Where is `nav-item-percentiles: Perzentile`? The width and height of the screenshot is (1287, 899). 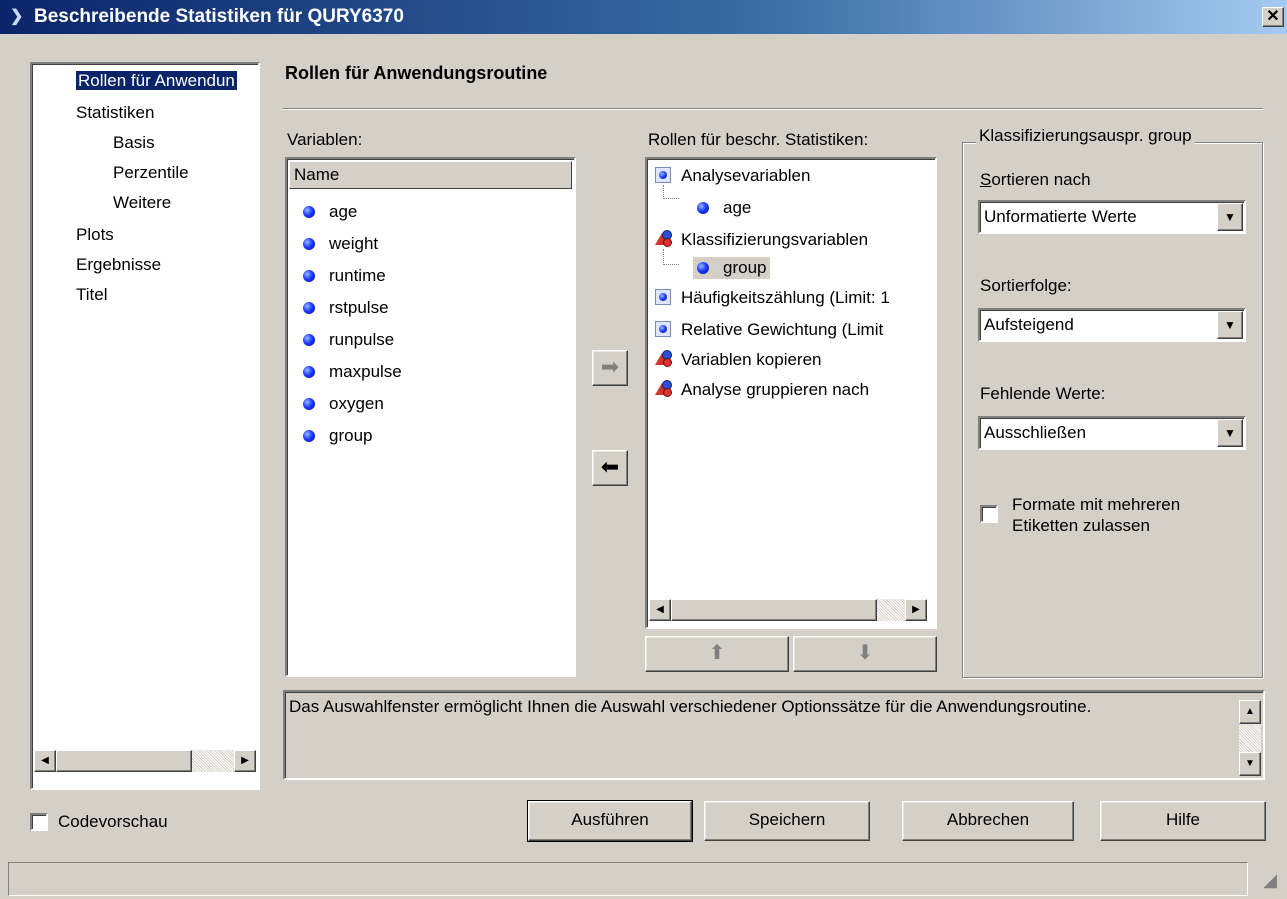 nav-item-percentiles: Perzentile is located at coordinates (151, 173).